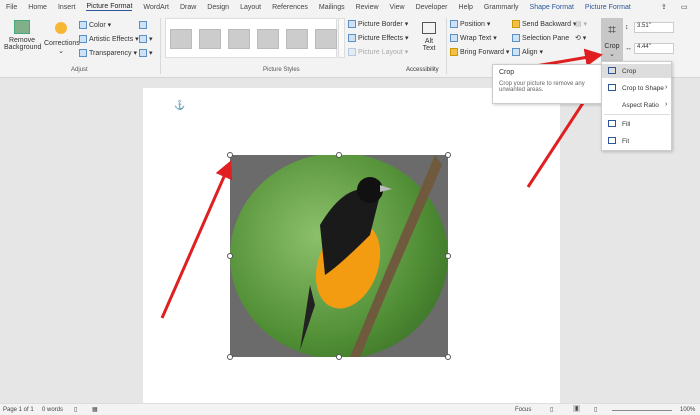 The width and height of the screenshot is (700, 415). Describe the element at coordinates (627, 27) in the screenshot. I see `height-icon: ↕` at that location.